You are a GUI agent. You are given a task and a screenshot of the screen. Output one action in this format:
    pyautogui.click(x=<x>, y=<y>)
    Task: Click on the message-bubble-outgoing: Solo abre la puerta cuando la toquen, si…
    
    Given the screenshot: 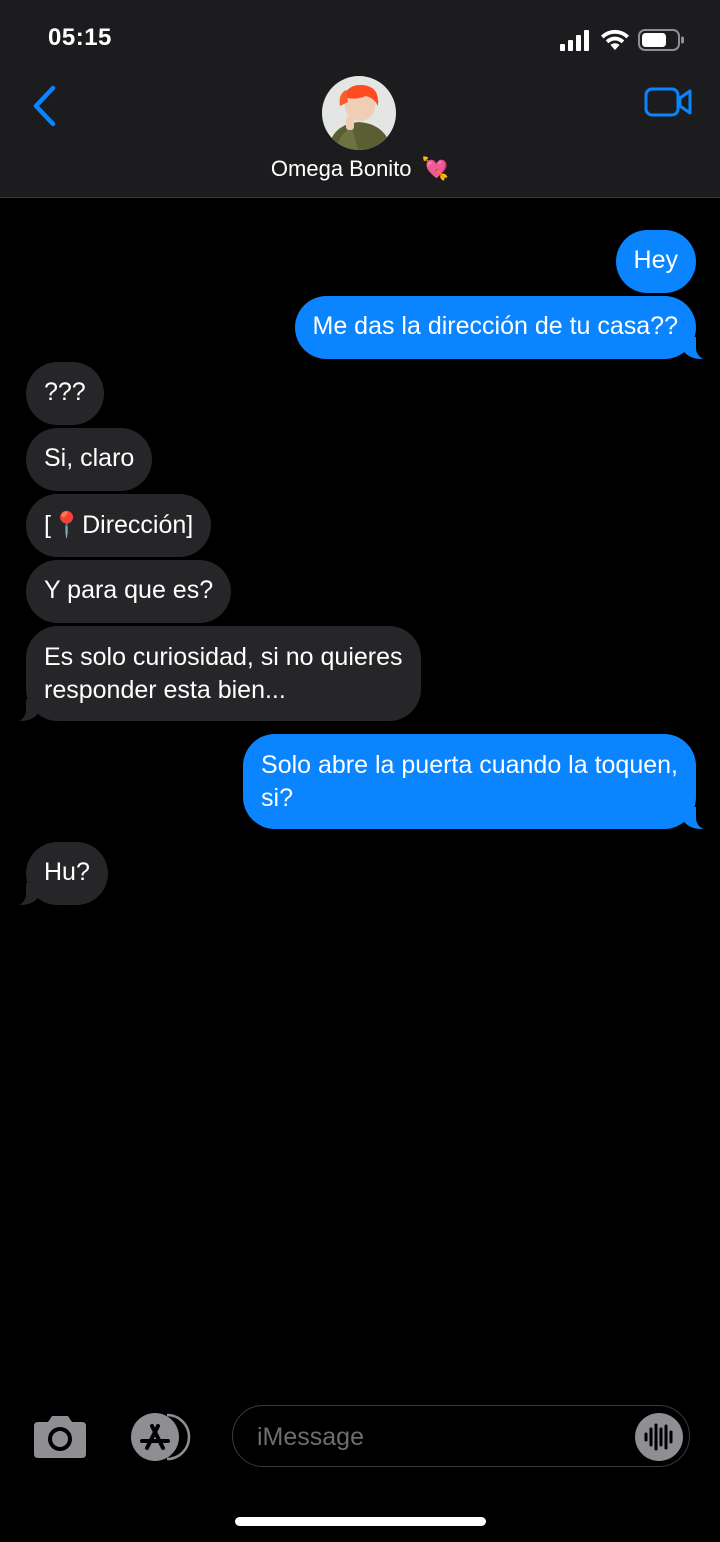 What is the action you would take?
    pyautogui.click(x=479, y=782)
    